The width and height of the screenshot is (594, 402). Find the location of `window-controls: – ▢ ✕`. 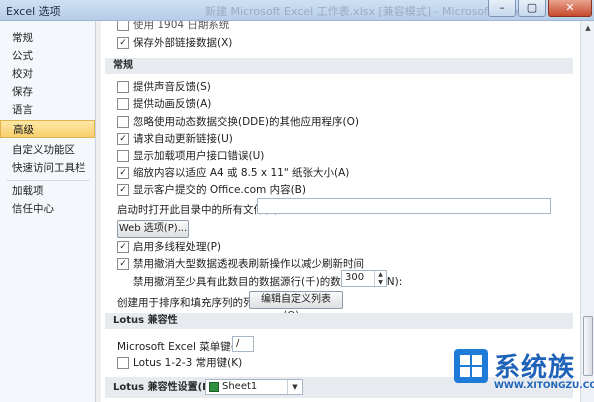

window-controls: – ▢ ✕ is located at coordinates (539, 8).